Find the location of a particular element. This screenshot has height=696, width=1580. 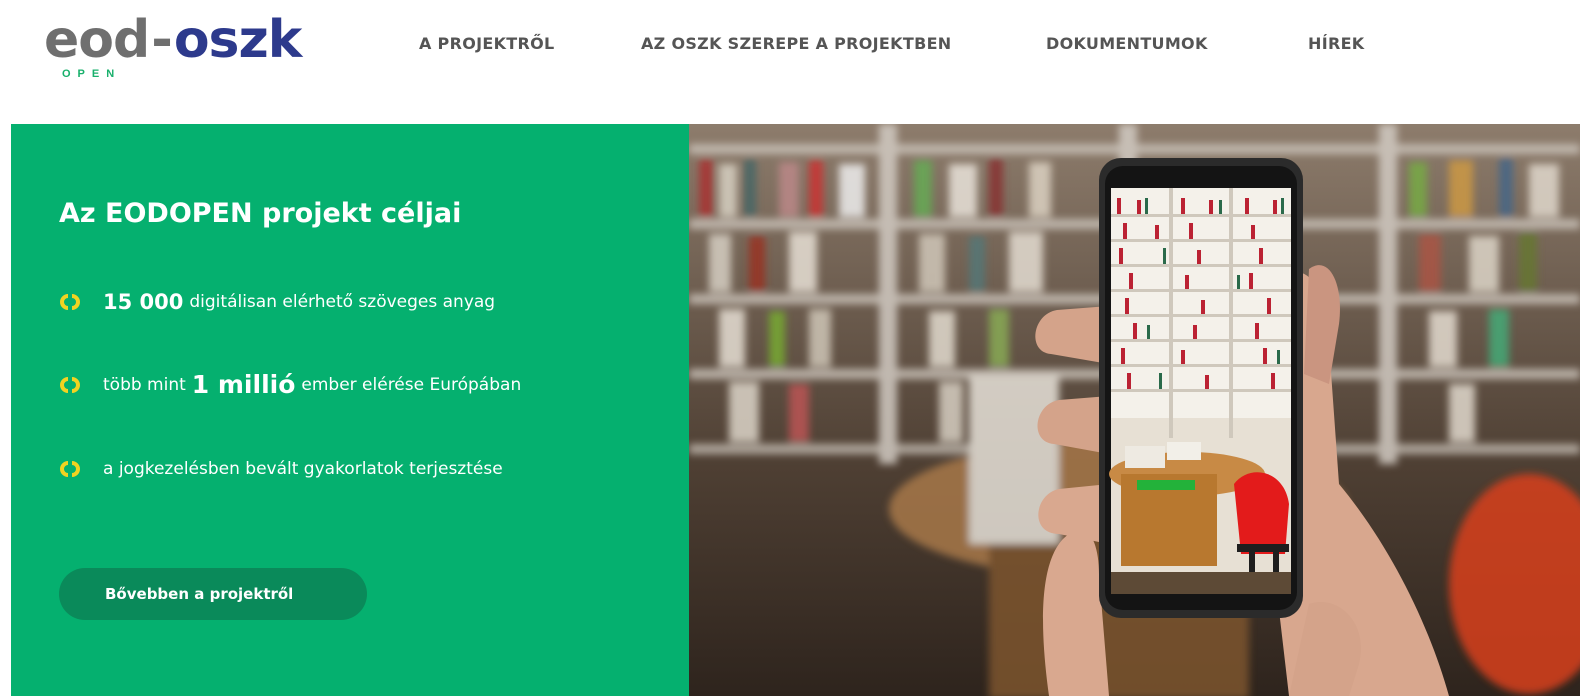

goal-highlight: 1 millió is located at coordinates (243, 384).